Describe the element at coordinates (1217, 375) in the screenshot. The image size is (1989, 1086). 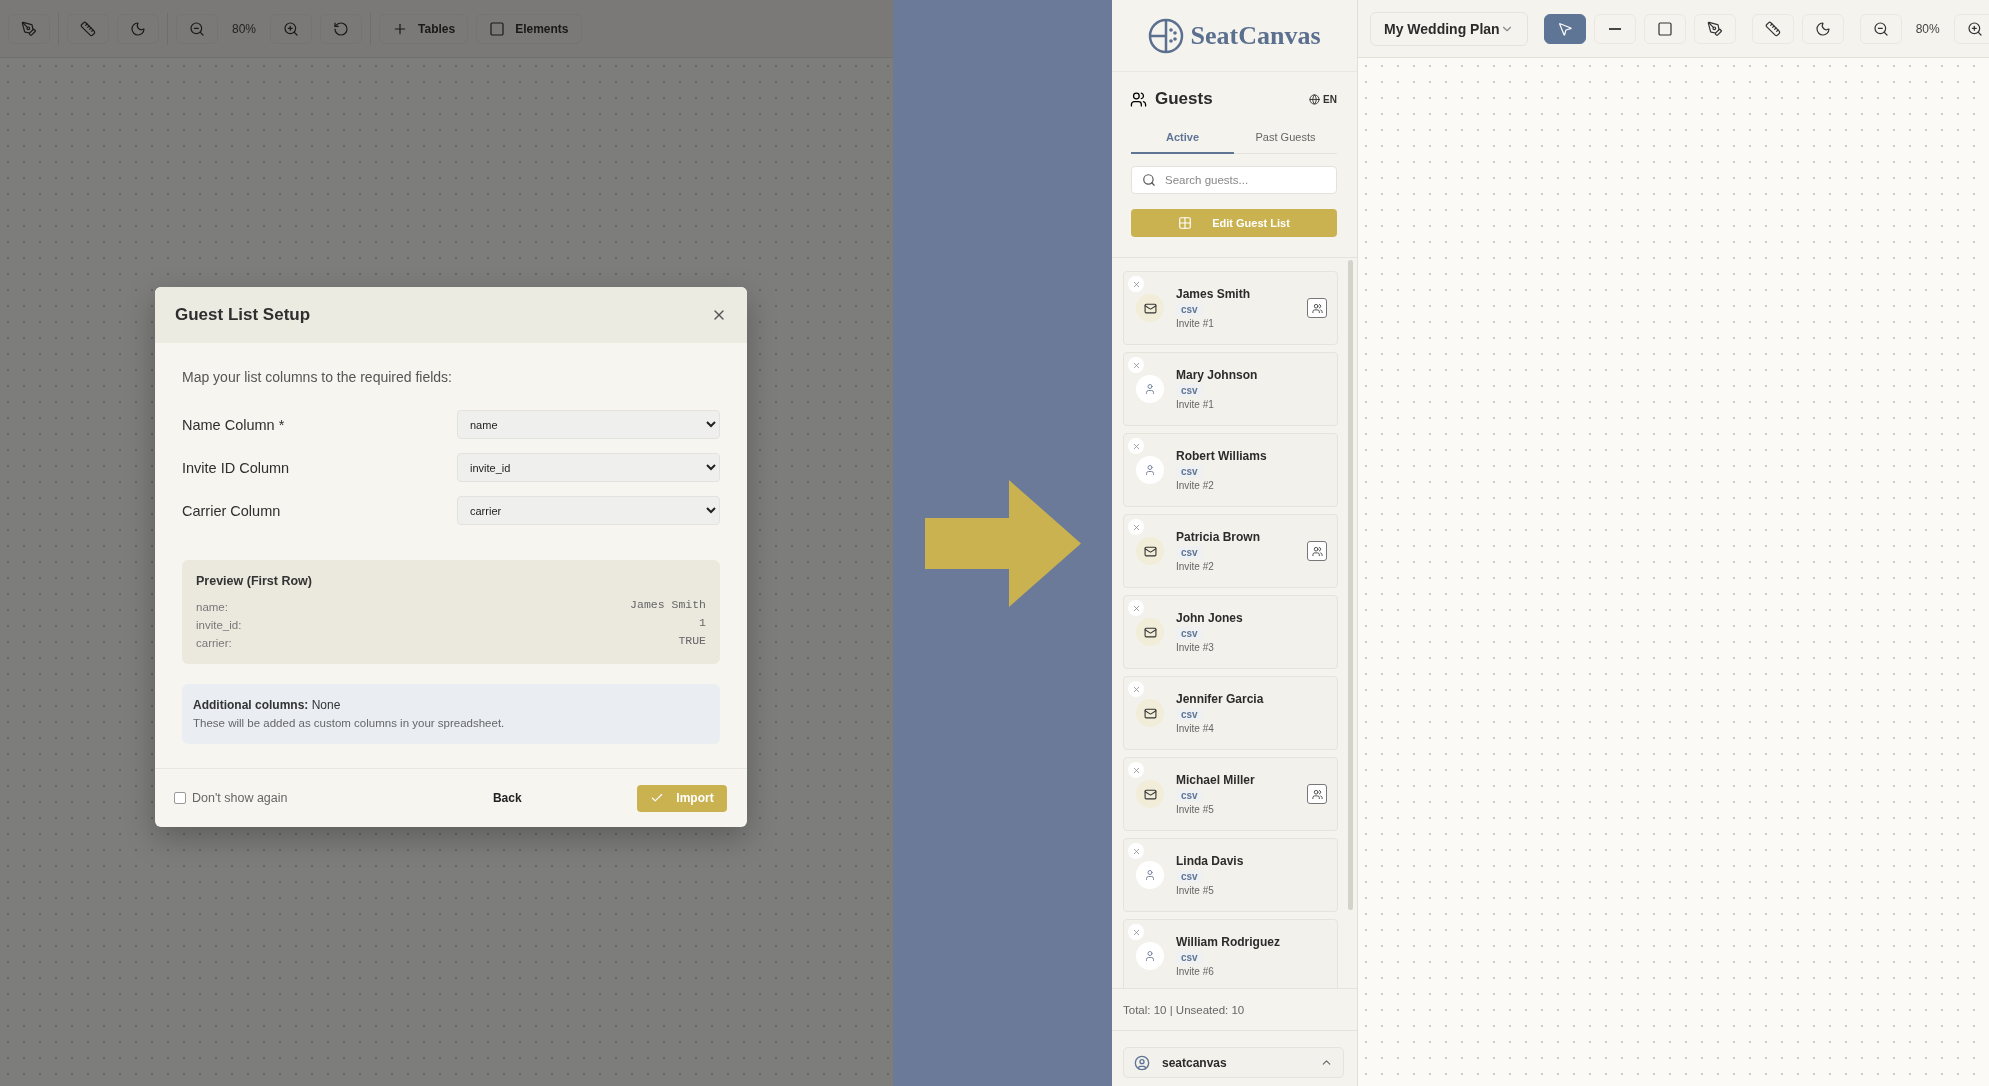
I see `guest-name: Mary Johnson` at that location.